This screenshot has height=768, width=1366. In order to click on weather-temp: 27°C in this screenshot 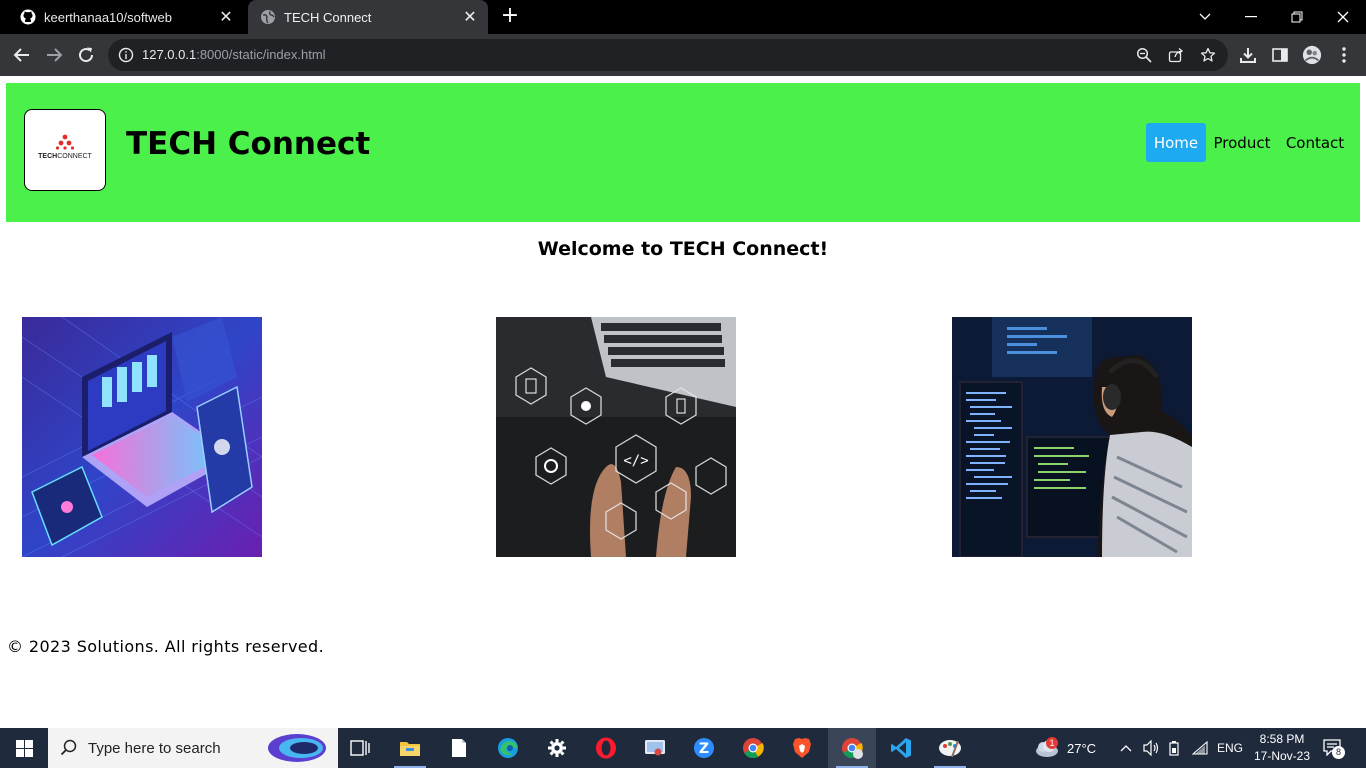, I will do `click(1082, 748)`.